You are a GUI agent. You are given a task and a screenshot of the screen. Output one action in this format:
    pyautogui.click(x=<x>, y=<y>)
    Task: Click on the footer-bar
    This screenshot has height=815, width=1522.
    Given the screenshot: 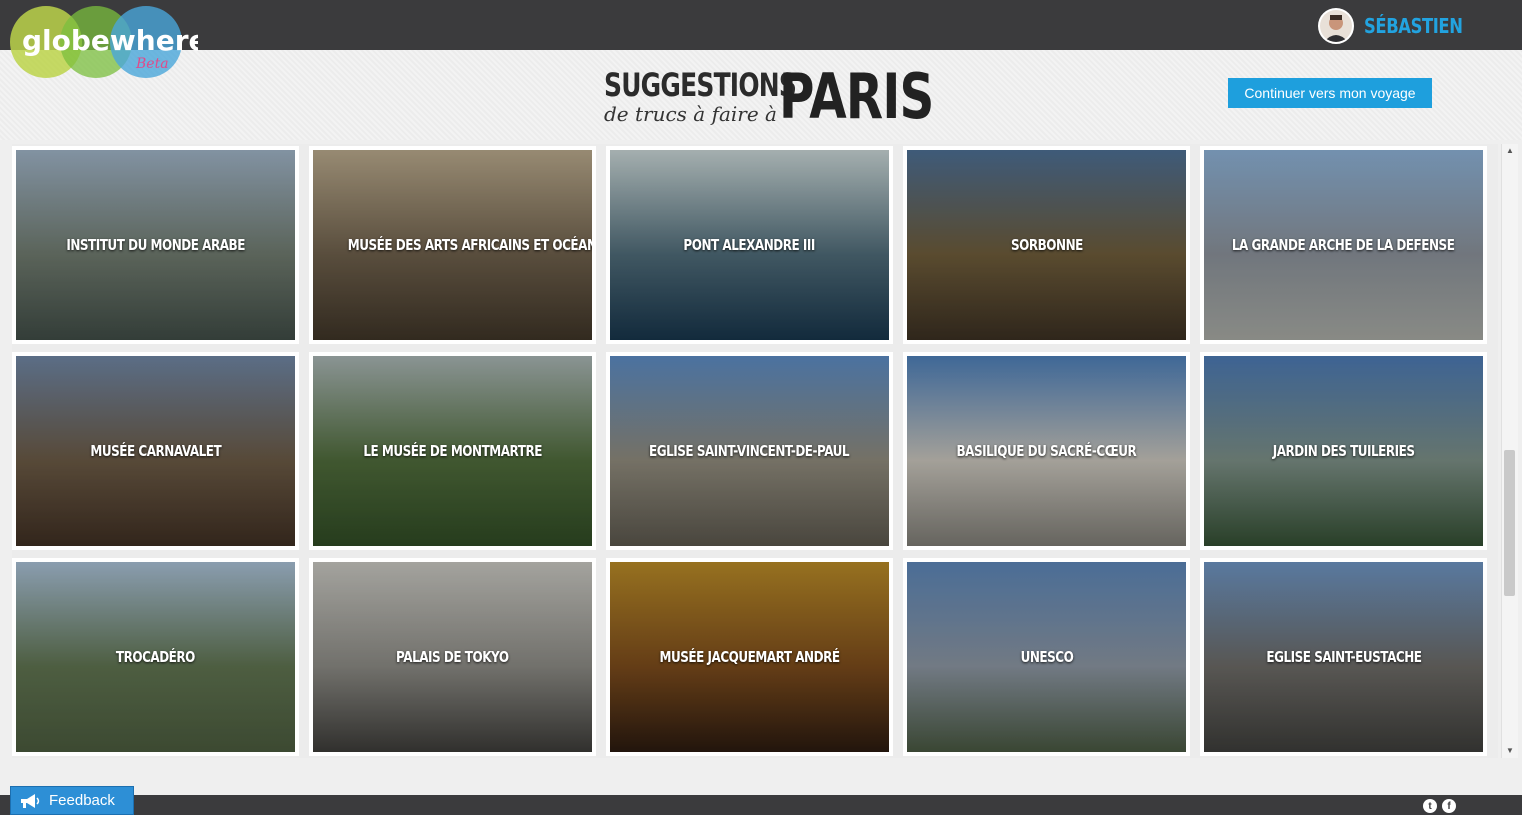 What is the action you would take?
    pyautogui.click(x=761, y=805)
    